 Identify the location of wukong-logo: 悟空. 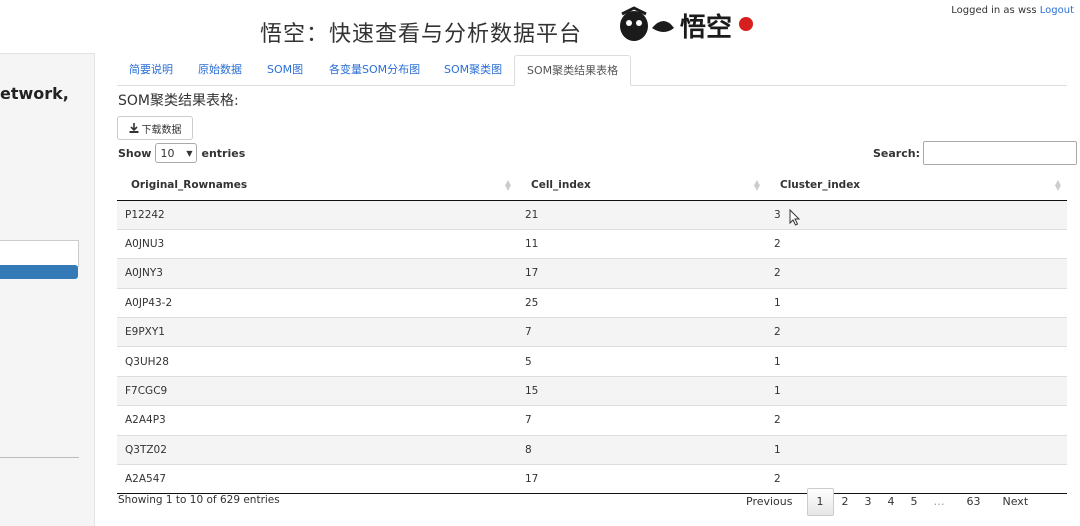
(686, 24).